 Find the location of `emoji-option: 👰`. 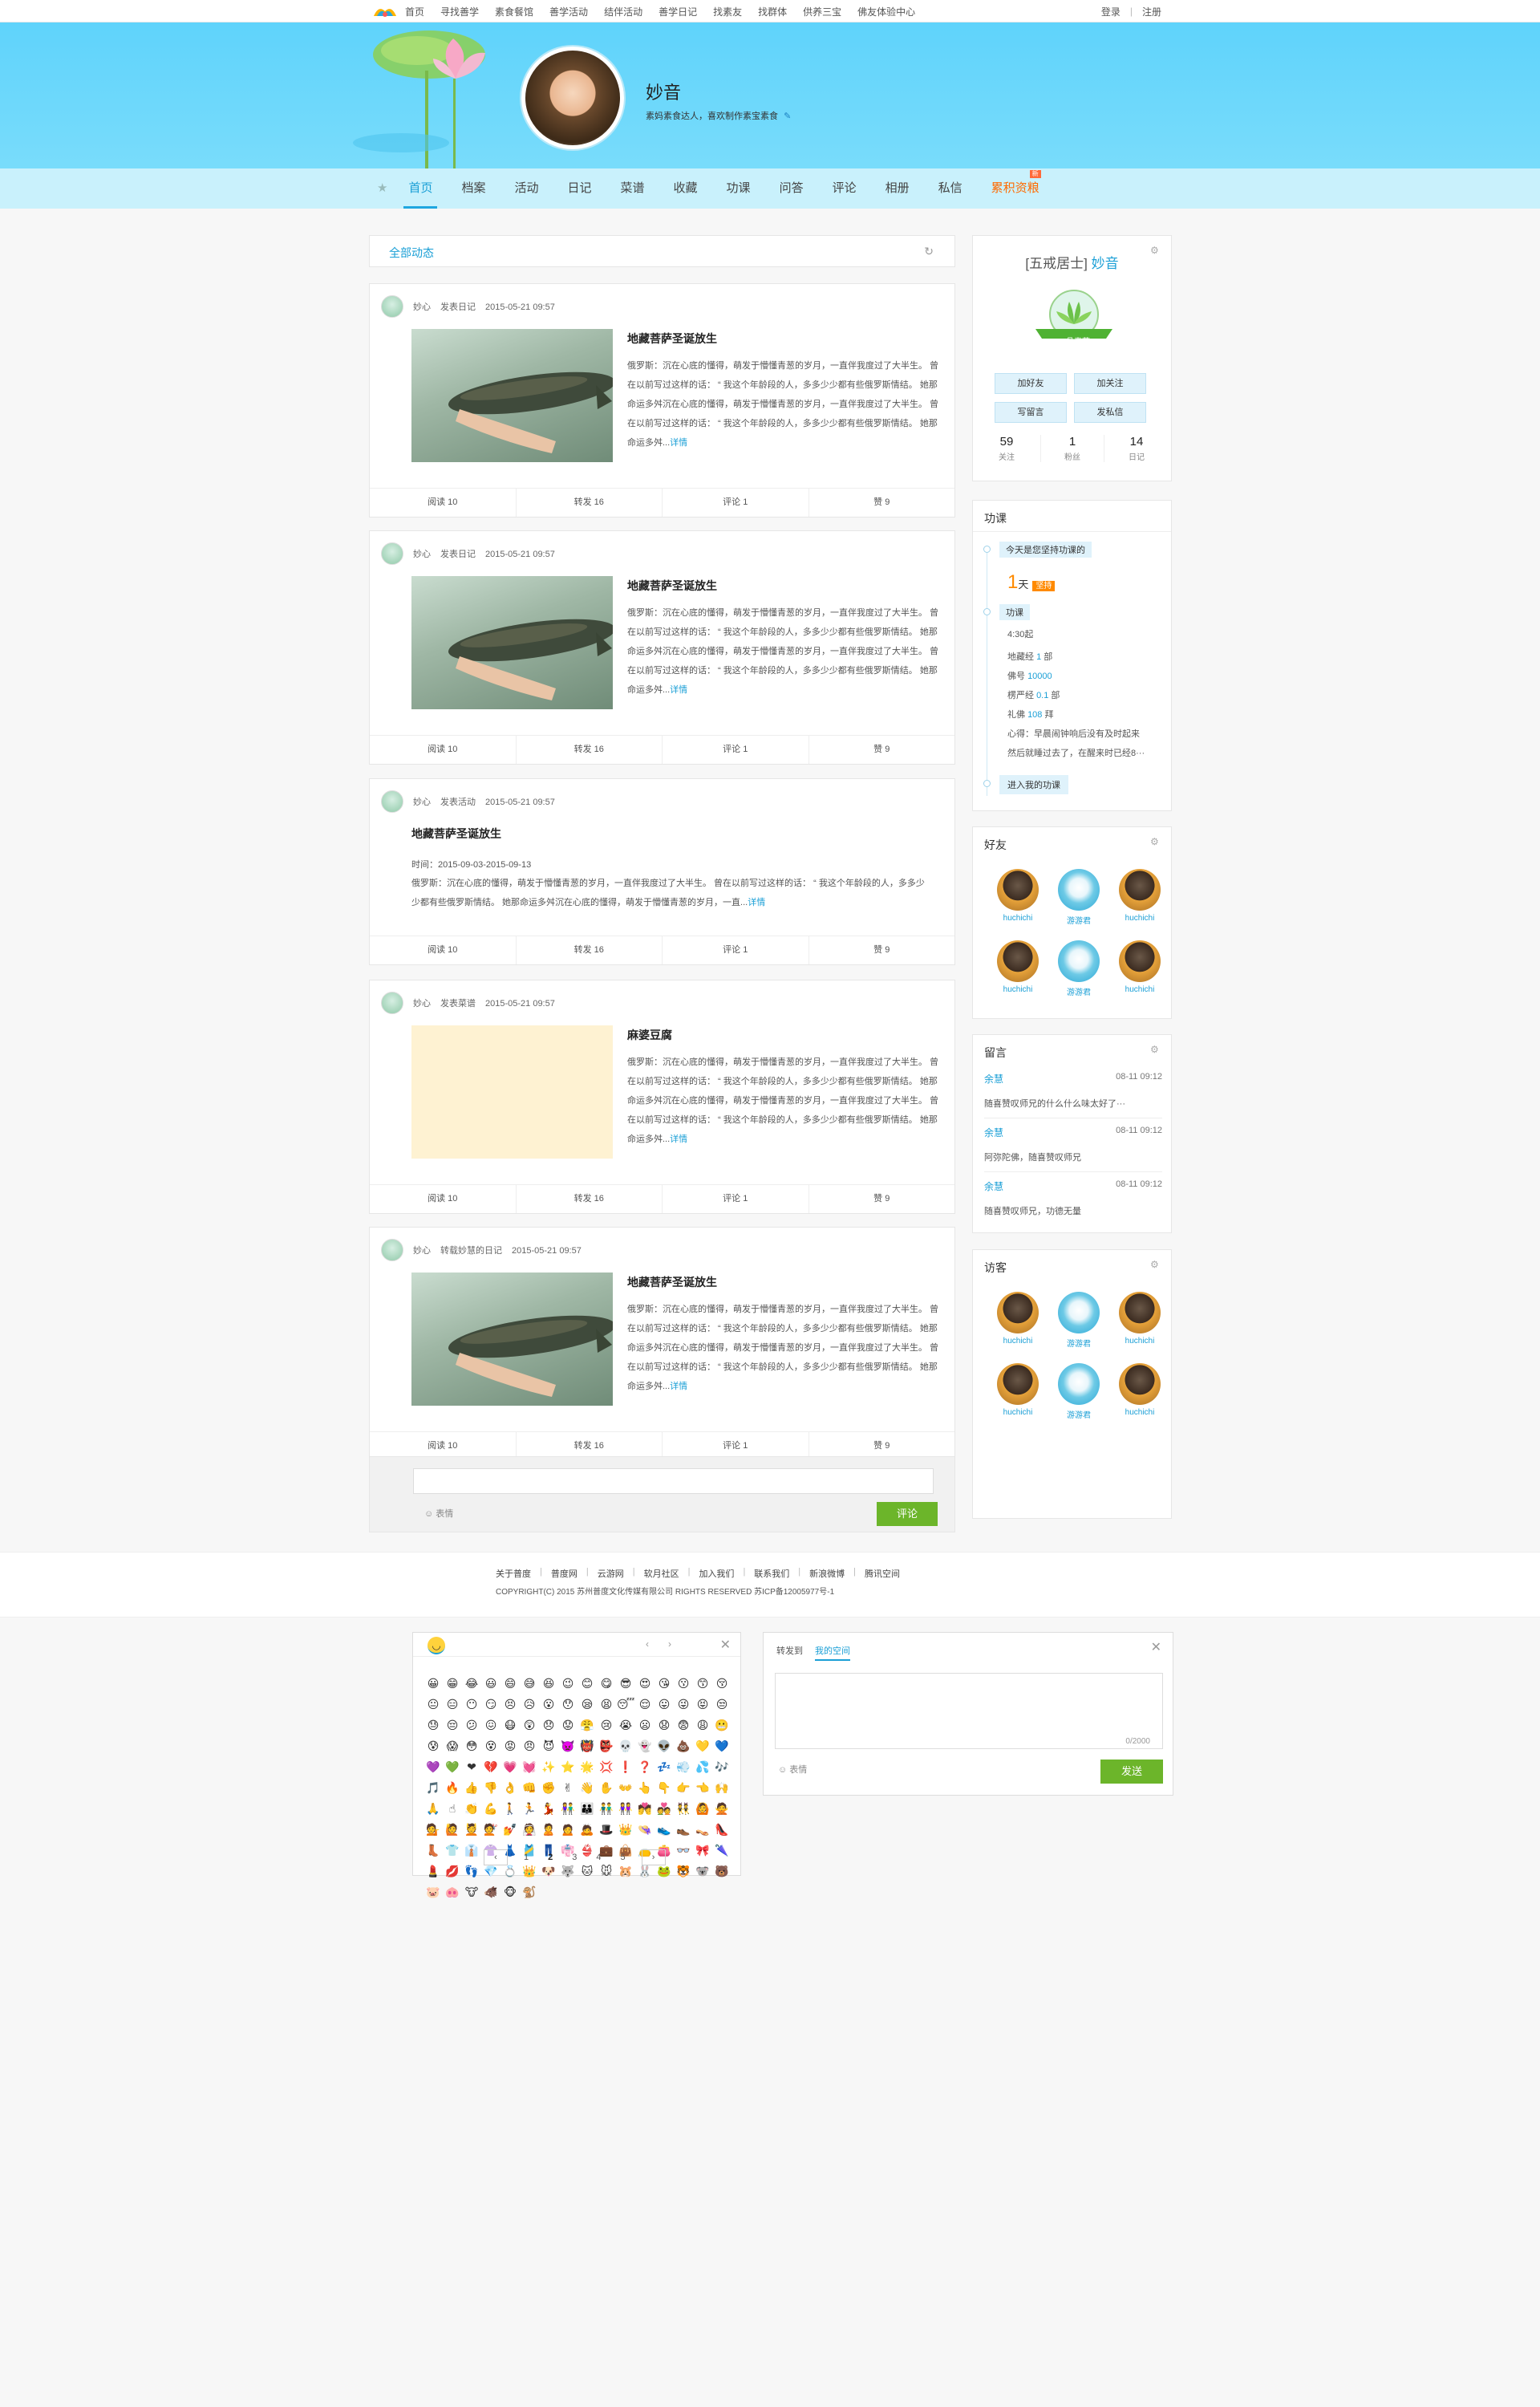

emoji-option: 👰 is located at coordinates (529, 1829).